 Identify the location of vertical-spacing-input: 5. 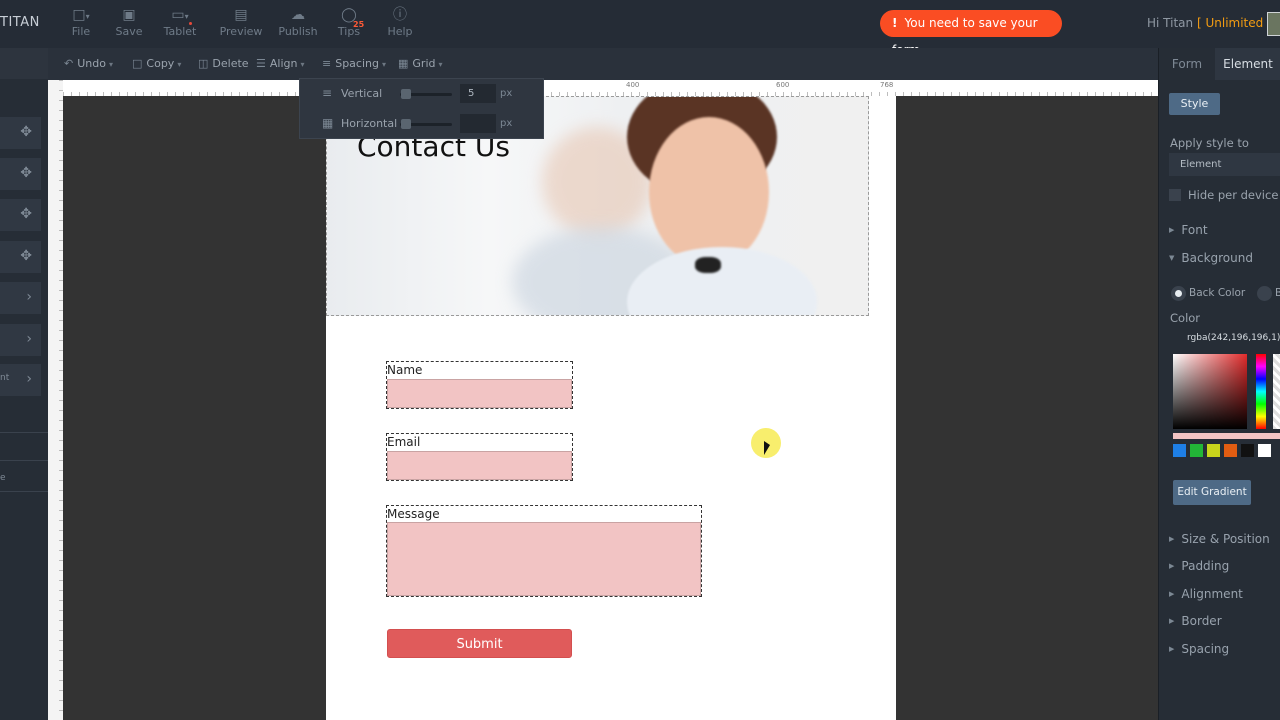
(478, 93).